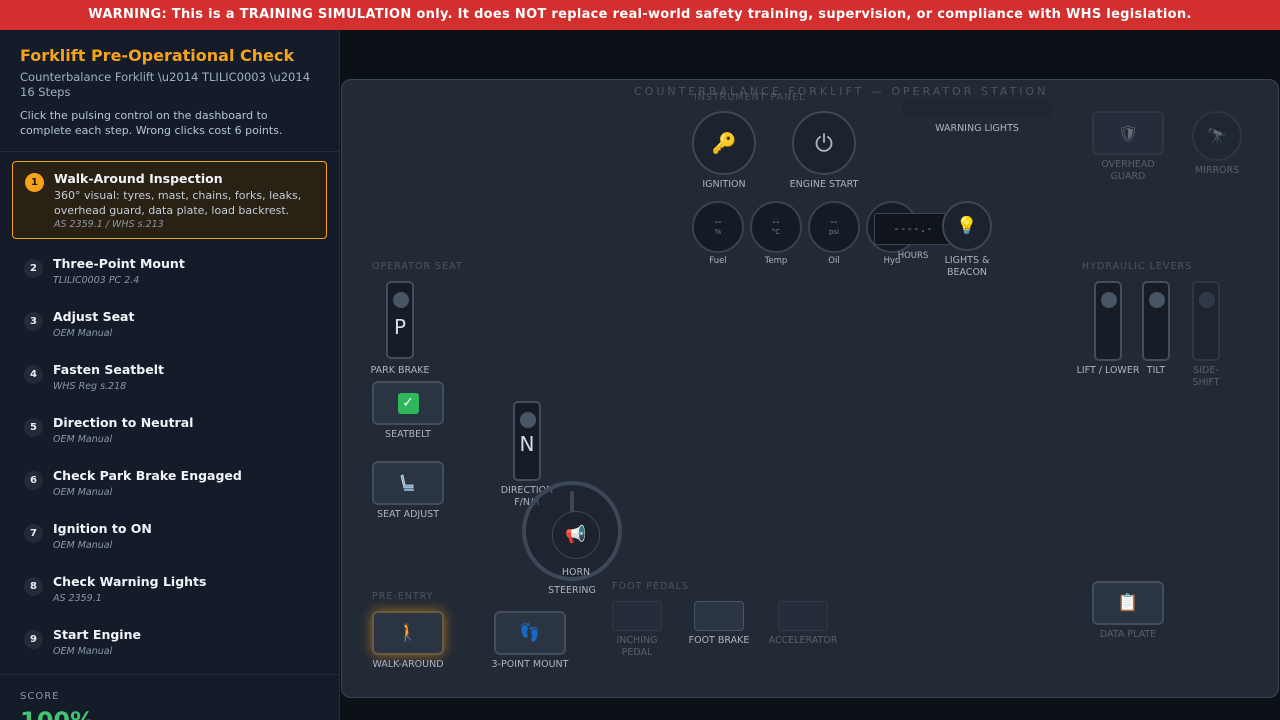 The height and width of the screenshot is (720, 1280). I want to click on power-icon, so click(824, 142).